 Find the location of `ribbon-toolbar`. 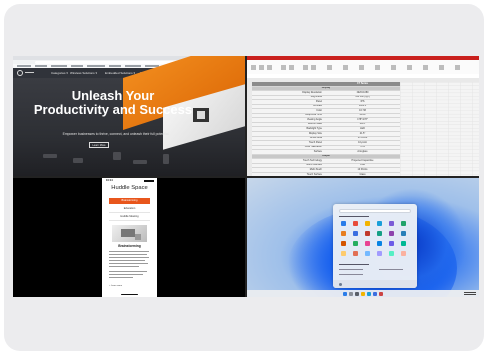

ribbon-toolbar is located at coordinates (363, 67).